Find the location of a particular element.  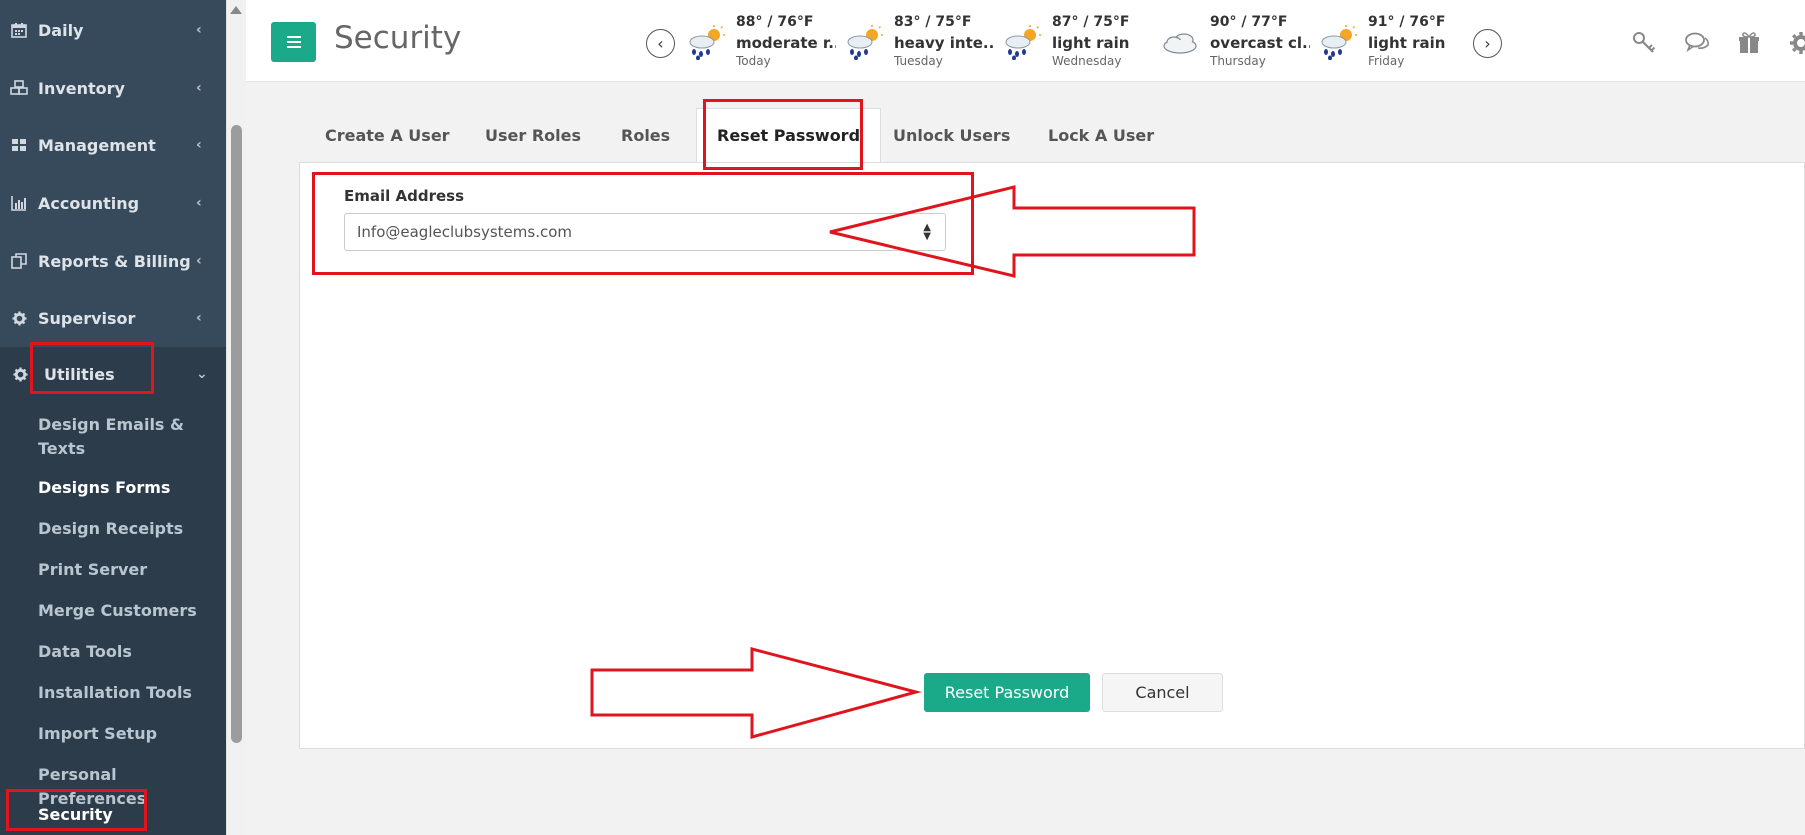

weather-temp: 91° / 76°F is located at coordinates (1407, 22).